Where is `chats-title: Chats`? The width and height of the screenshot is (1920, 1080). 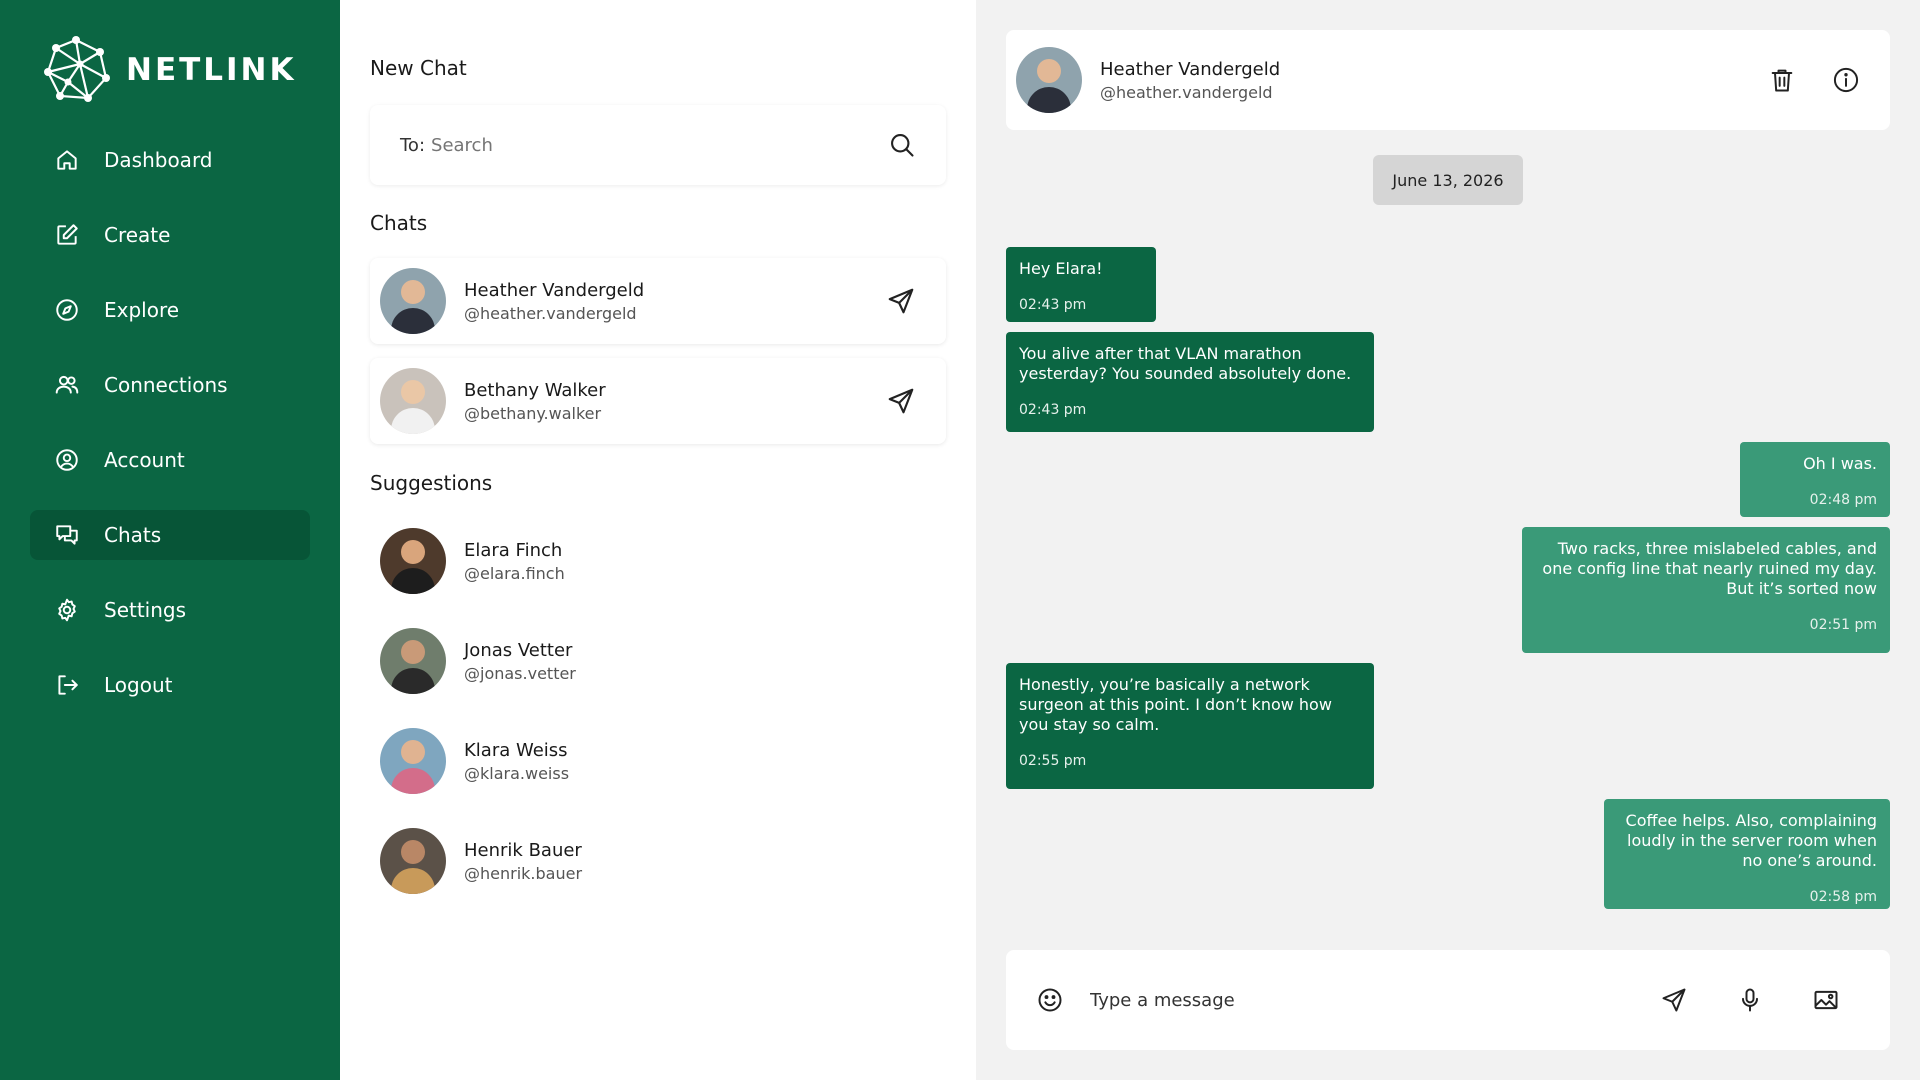 chats-title: Chats is located at coordinates (399, 223).